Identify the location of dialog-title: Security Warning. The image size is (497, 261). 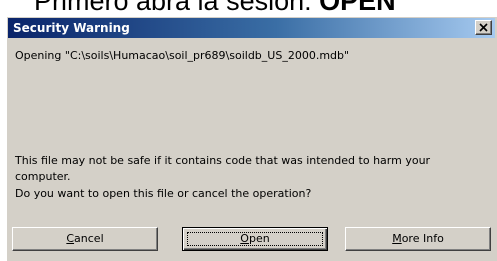
(71, 28).